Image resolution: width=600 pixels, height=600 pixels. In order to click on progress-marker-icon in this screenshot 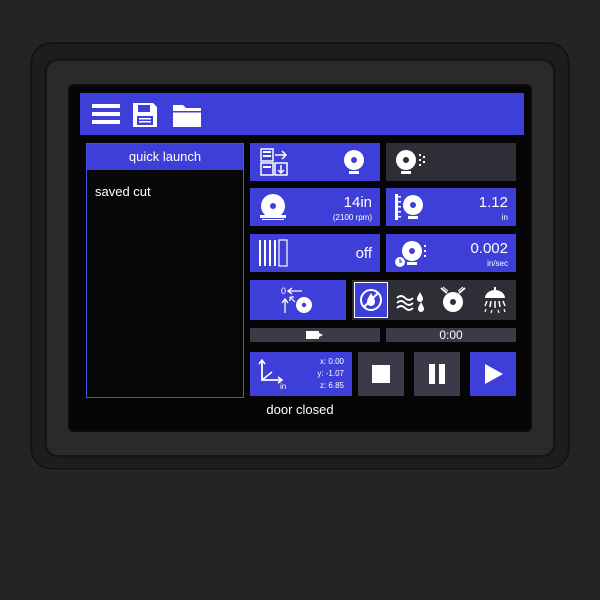, I will do `click(314, 335)`.